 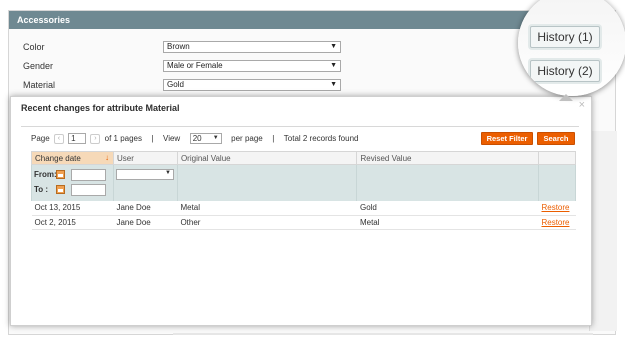 I want to click on gender-select: Male or Female ▼, so click(x=252, y=66).